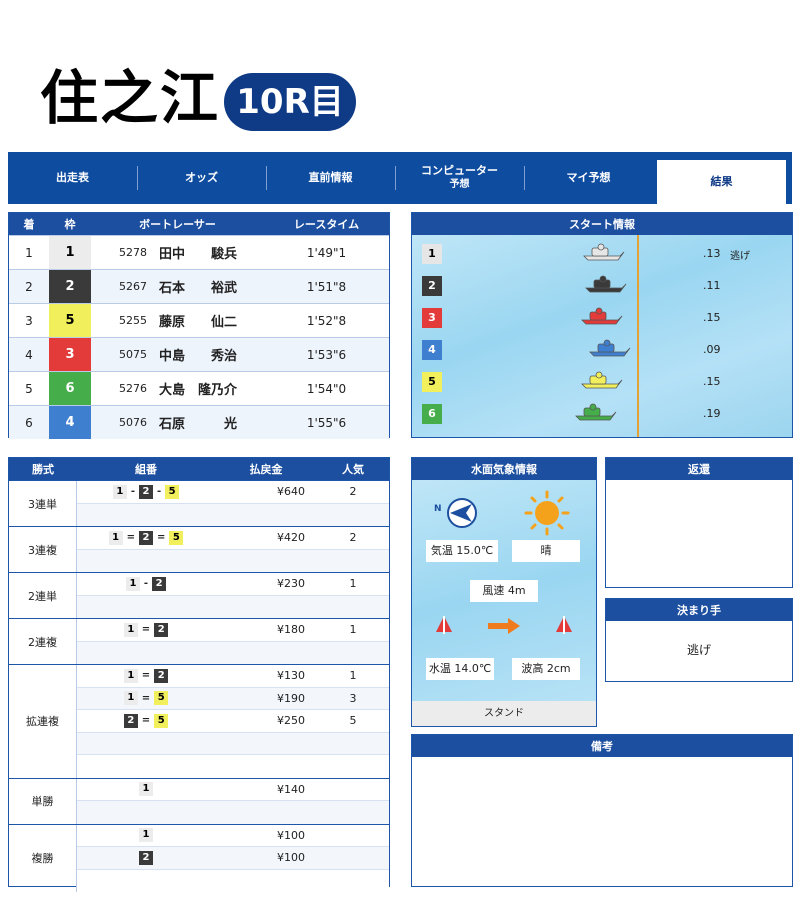 Image resolution: width=800 pixels, height=900 pixels. I want to click on racer-number: 5278, so click(133, 252).